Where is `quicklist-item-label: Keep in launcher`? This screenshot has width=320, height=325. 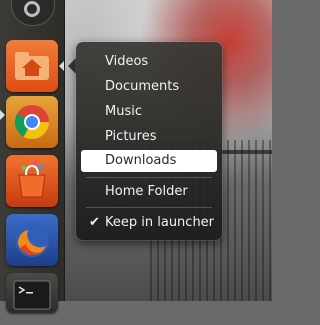
quicklist-item-label: Keep in launcher is located at coordinates (160, 222).